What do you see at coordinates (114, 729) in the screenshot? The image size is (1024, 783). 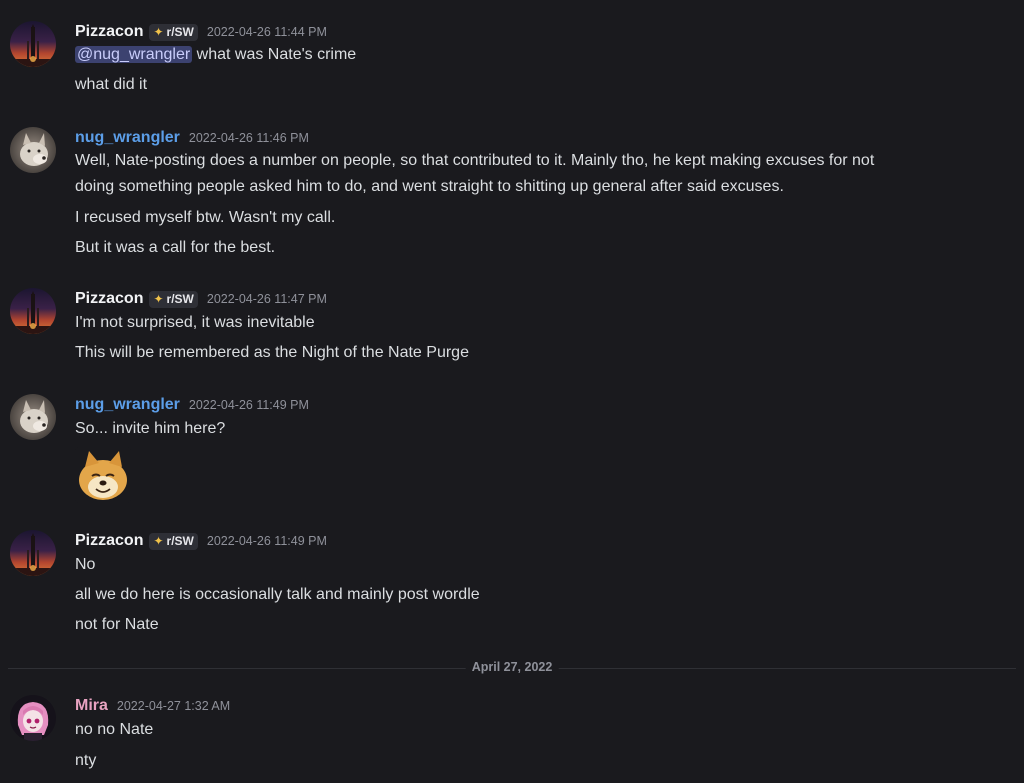 I see `message-text: no no Nate` at bounding box center [114, 729].